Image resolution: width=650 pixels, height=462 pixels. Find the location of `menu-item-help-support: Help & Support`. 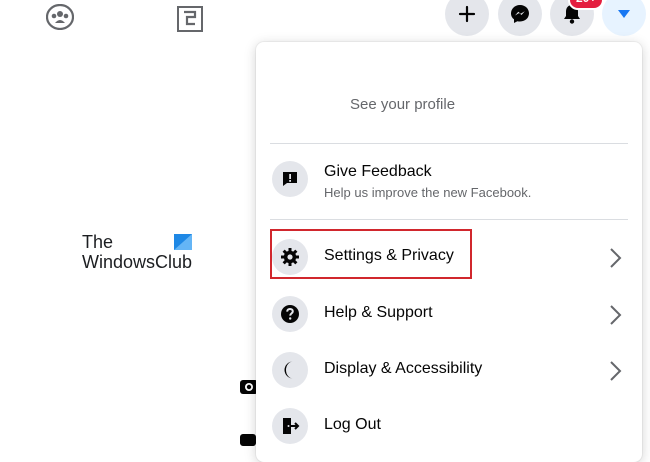

menu-item-help-support: Help & Support is located at coordinates (449, 314).